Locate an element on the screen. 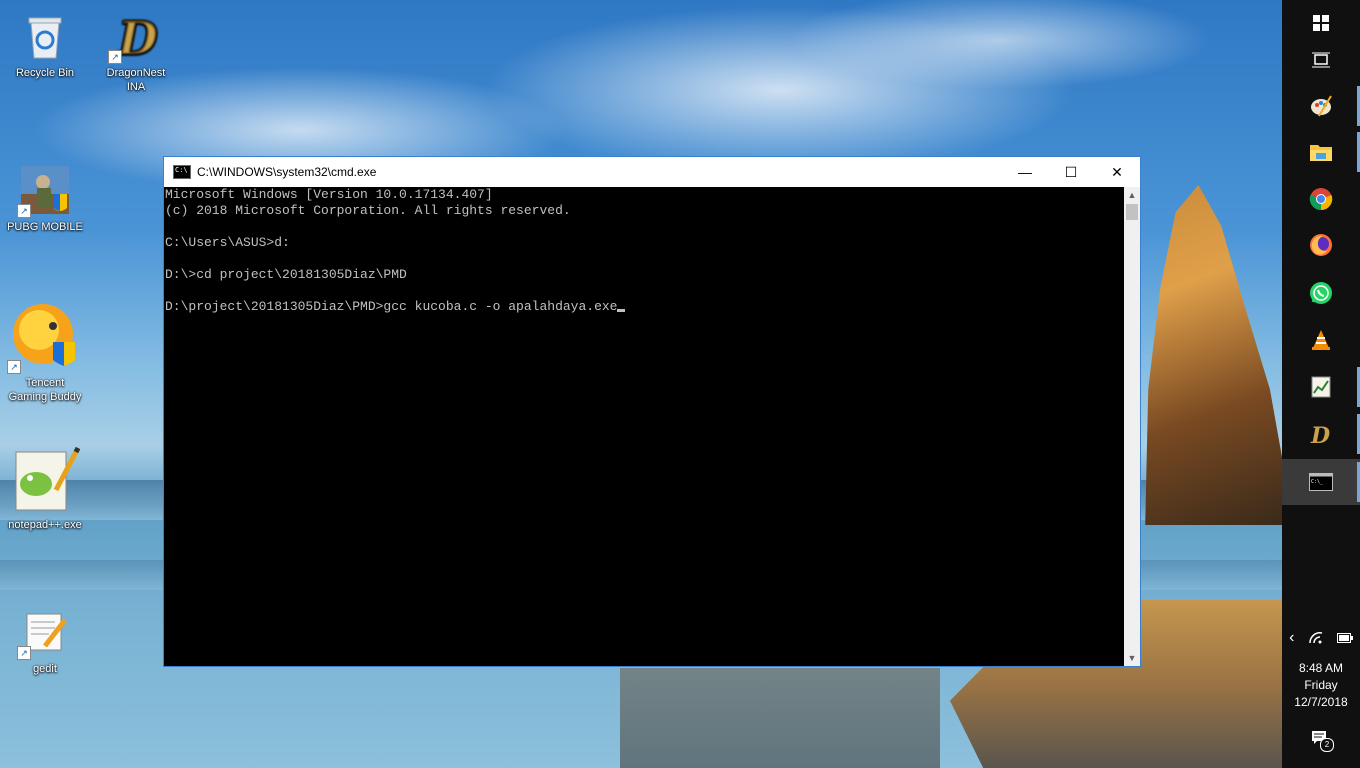 The width and height of the screenshot is (1360, 768). firefox-icon is located at coordinates (1321, 245).